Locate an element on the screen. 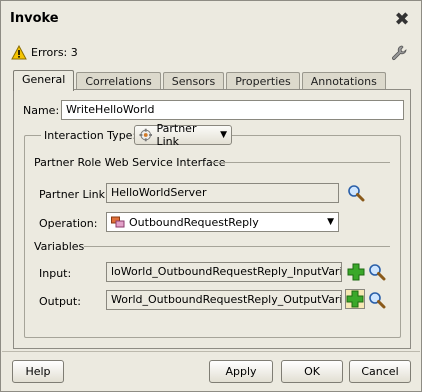  dialog-title: Invoke is located at coordinates (34, 18).